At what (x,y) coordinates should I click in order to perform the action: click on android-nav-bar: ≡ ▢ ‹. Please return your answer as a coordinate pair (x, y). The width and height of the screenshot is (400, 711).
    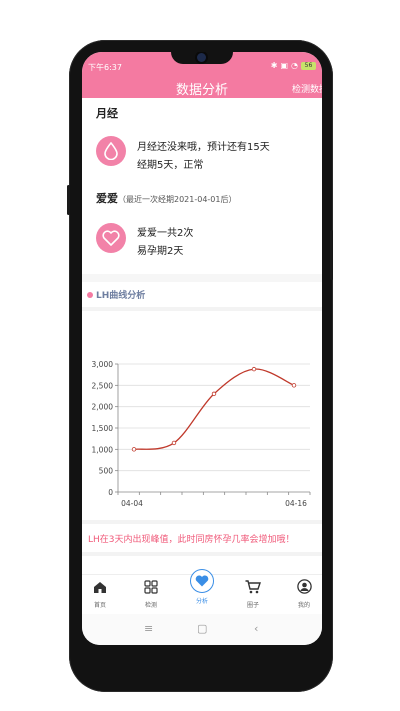
    Looking at the image, I should click on (202, 629).